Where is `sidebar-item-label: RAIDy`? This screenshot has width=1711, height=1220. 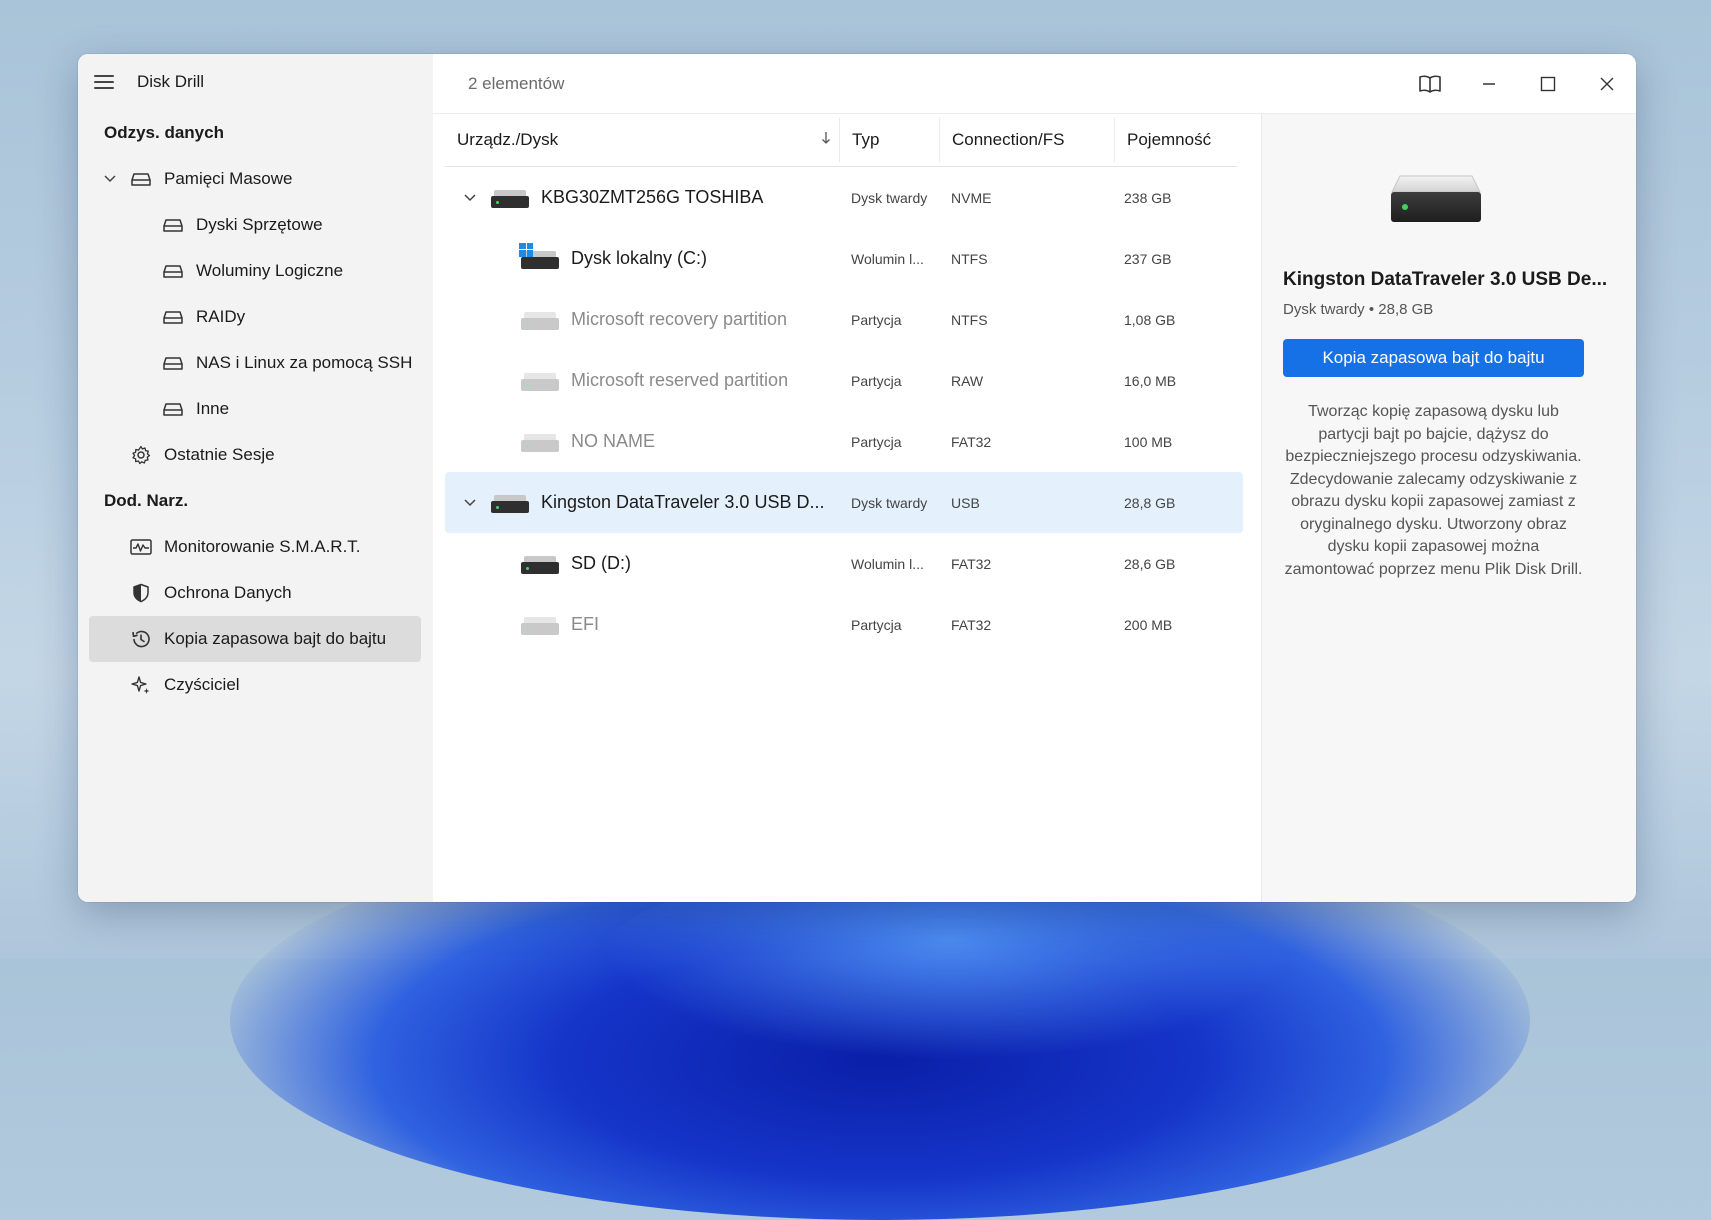 sidebar-item-label: RAIDy is located at coordinates (221, 316).